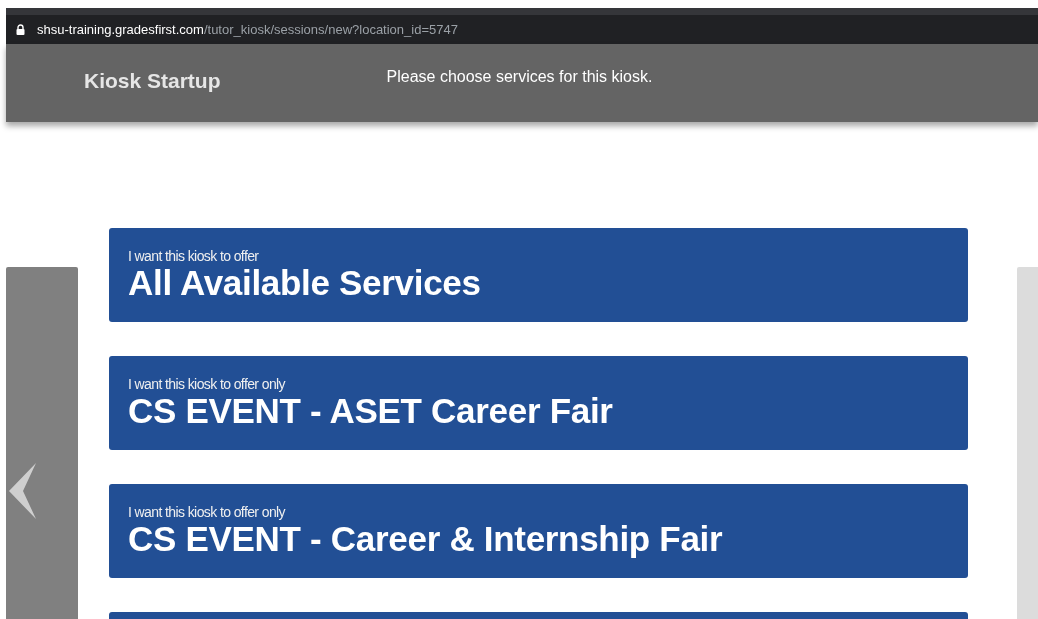 This screenshot has width=1038, height=619. Describe the element at coordinates (42, 443) in the screenshot. I see `previous-panel` at that location.